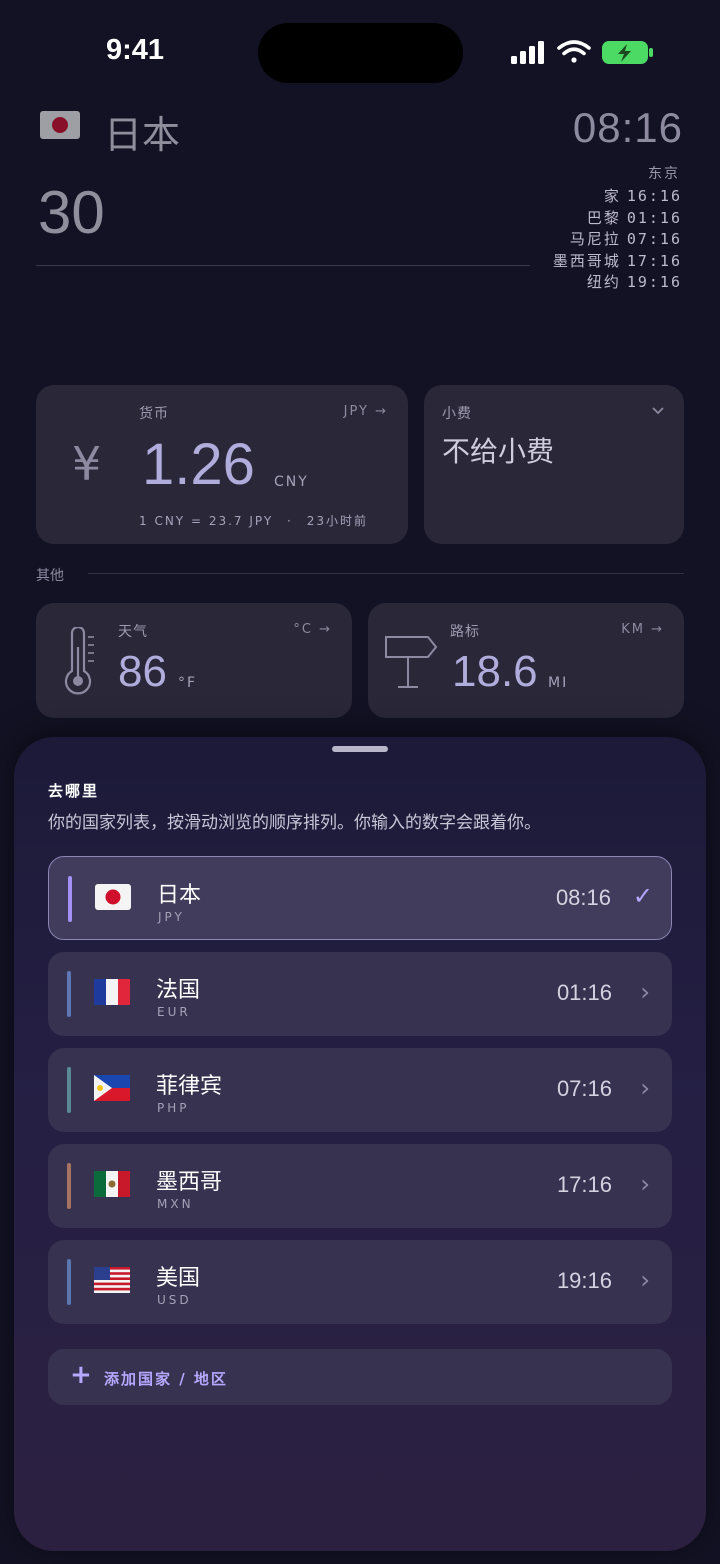  What do you see at coordinates (558, 683) in the screenshot?
I see `distance-value-unit: MI` at bounding box center [558, 683].